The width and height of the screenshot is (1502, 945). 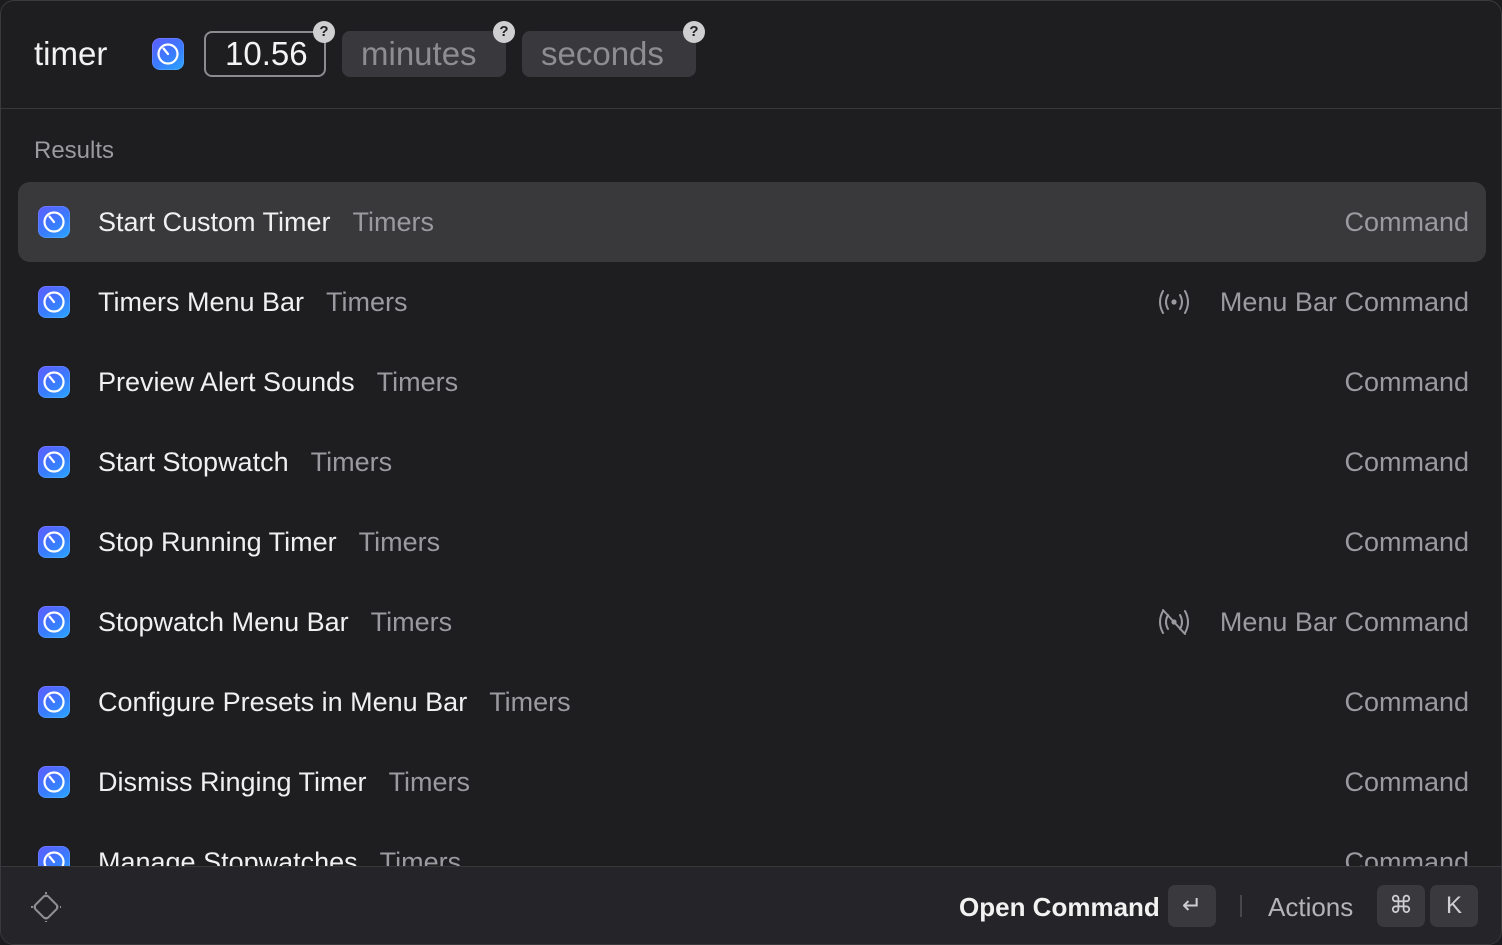 I want to click on minutes-help-icon: ?, so click(x=504, y=32).